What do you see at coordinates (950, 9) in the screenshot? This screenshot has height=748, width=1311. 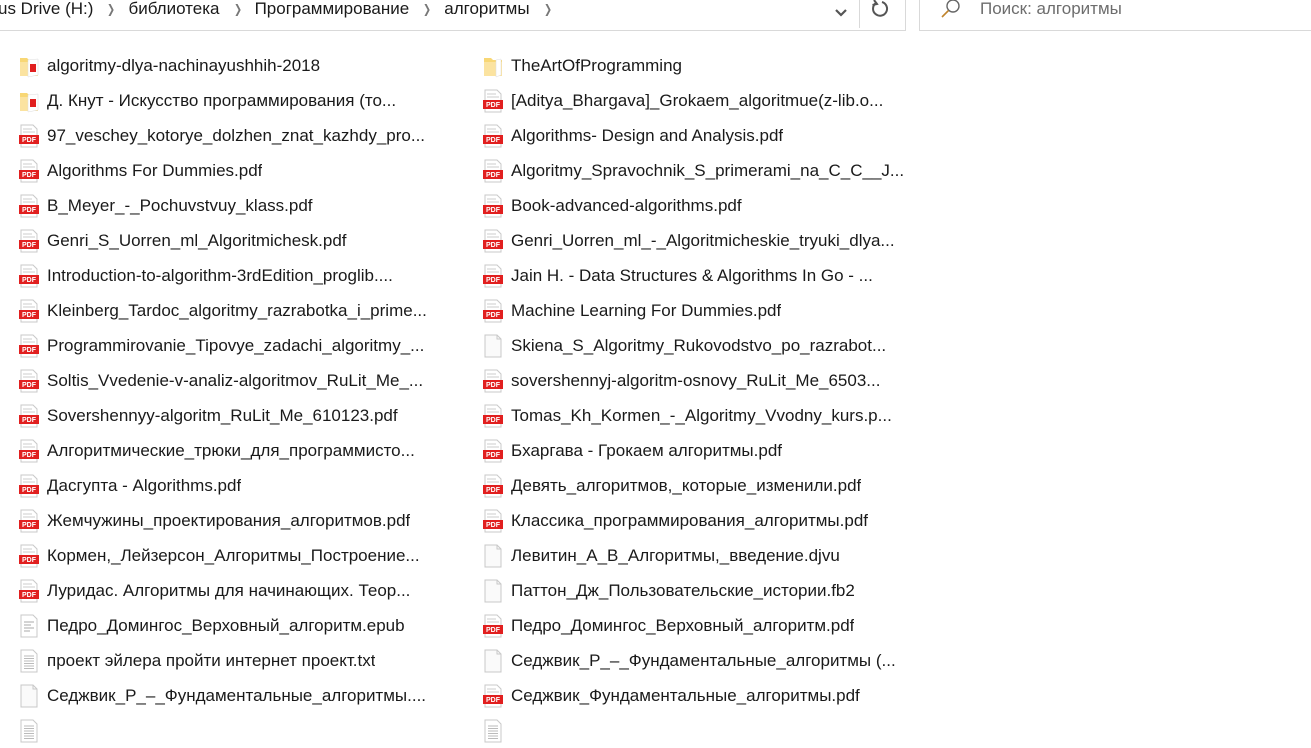 I see `search-icon` at bounding box center [950, 9].